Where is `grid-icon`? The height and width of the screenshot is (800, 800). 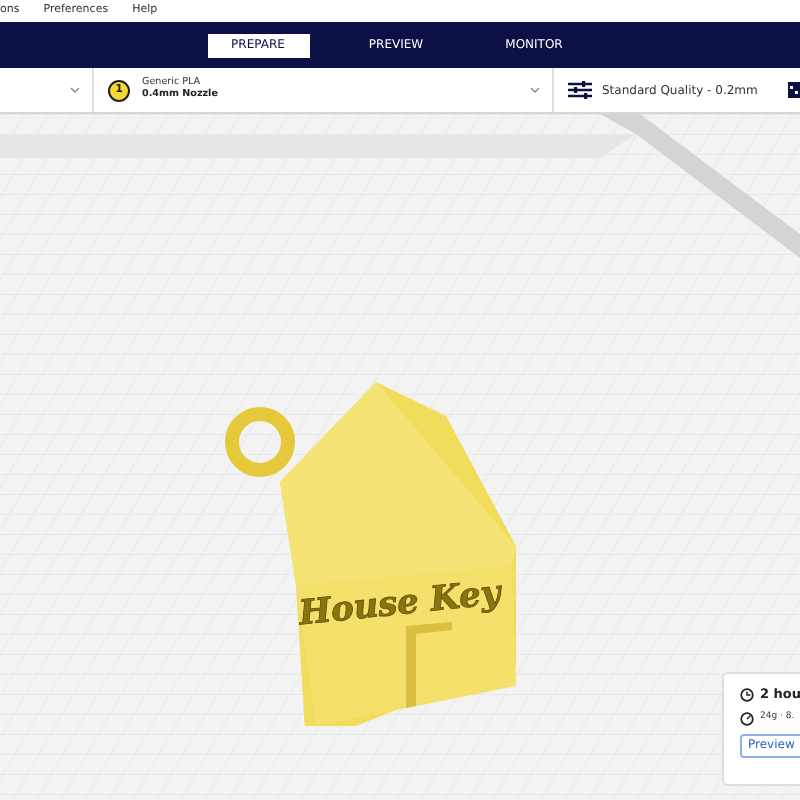
grid-icon is located at coordinates (794, 90).